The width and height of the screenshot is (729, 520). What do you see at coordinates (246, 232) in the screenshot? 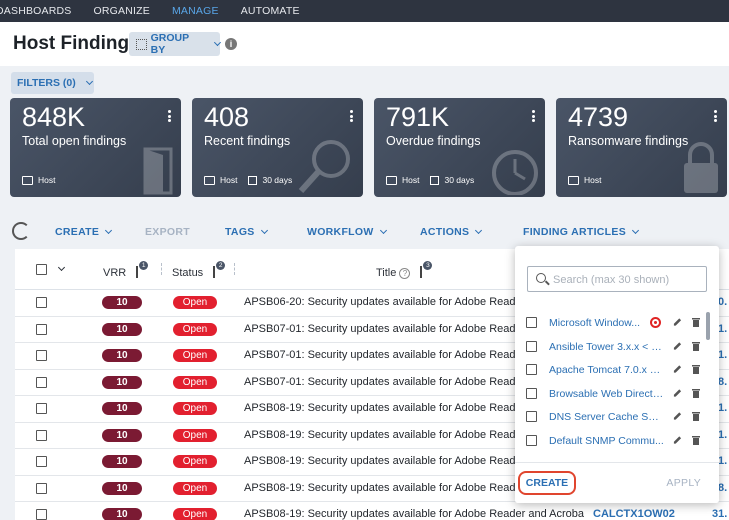
I see `tags-menu-button: TAGS` at bounding box center [246, 232].